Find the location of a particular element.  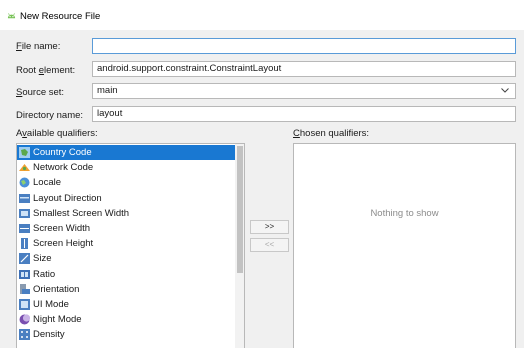

available-qualifiers-label: Available qualifiers: is located at coordinates (57, 133).